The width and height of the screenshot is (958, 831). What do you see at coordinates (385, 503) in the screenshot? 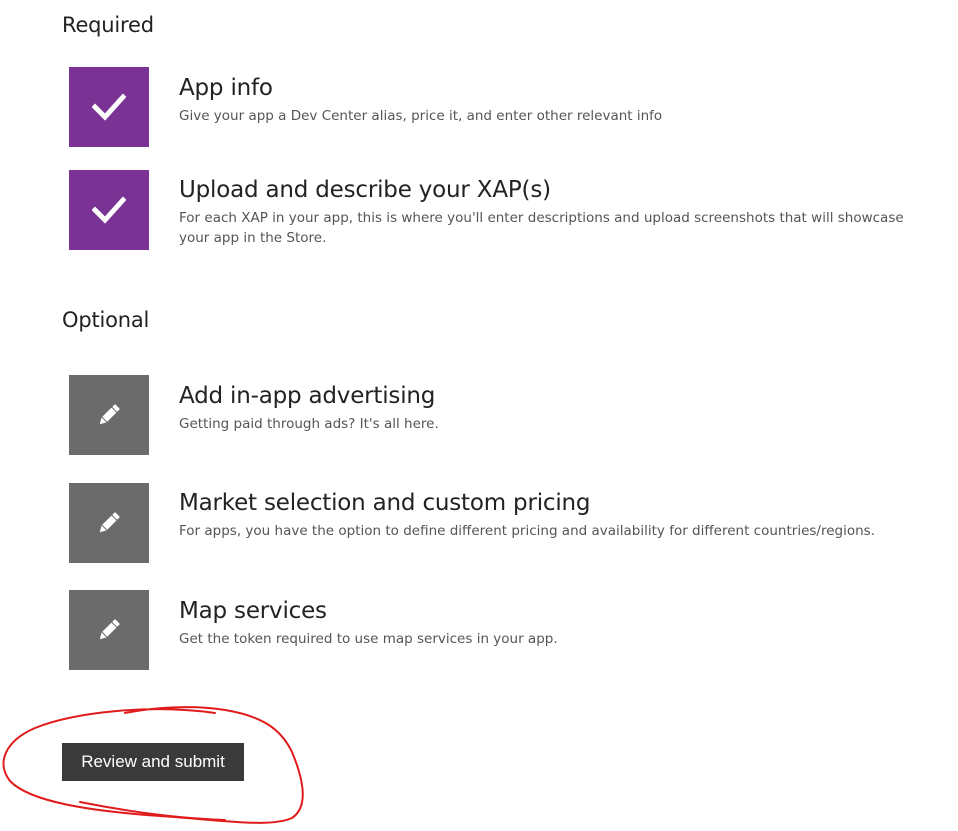
I see `item-title: Market selection and custom pricing` at bounding box center [385, 503].